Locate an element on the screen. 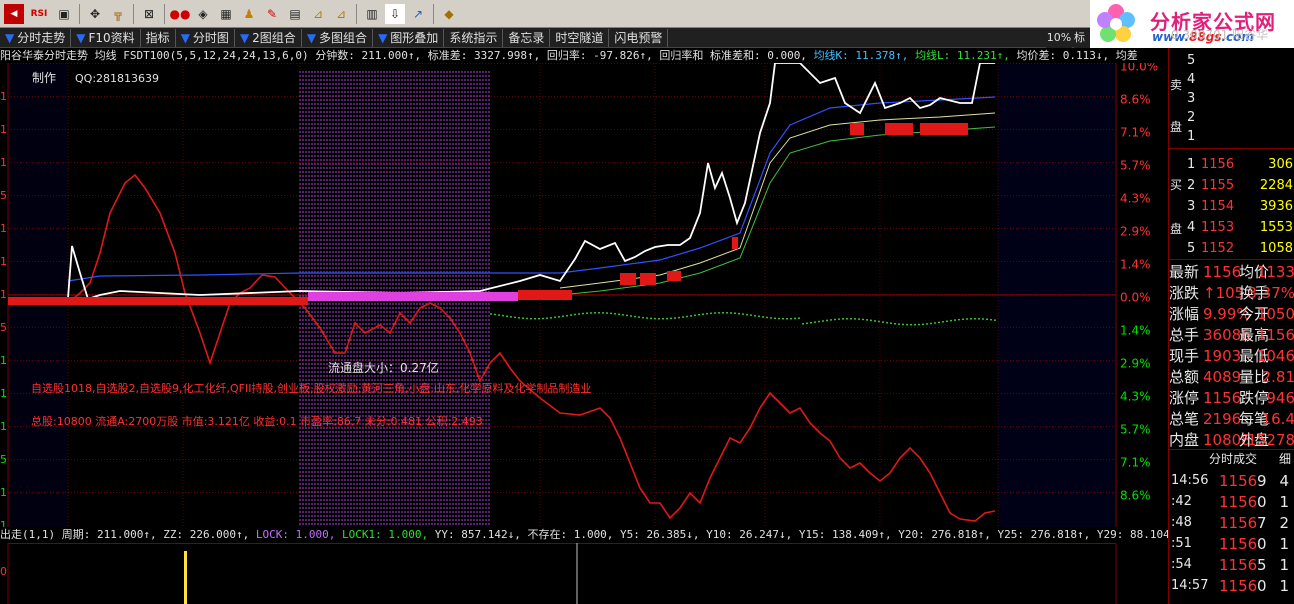  right-axis-label: 5.7% is located at coordinates (1135, 166).